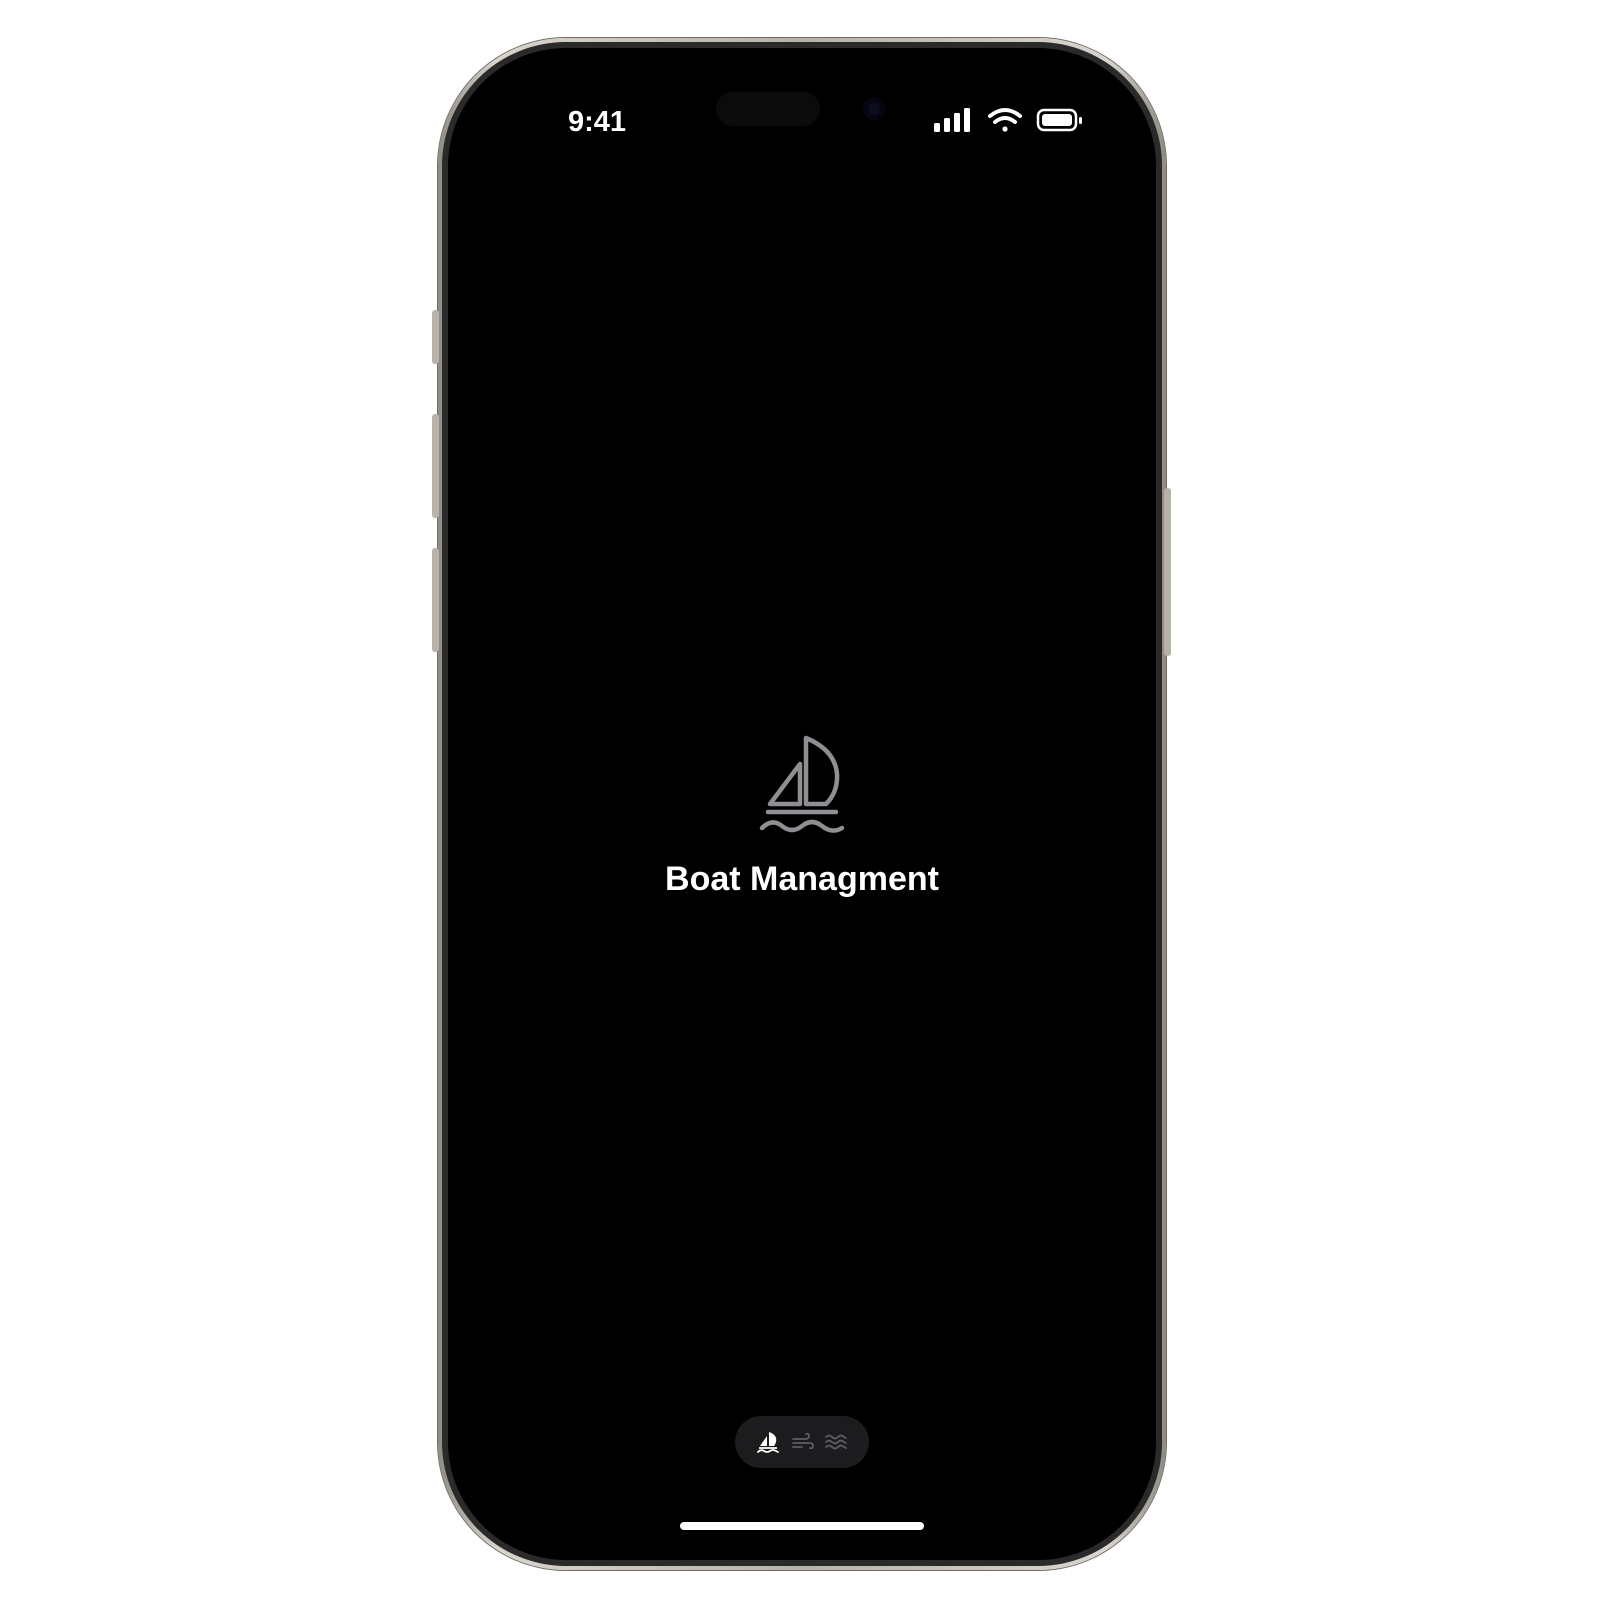  Describe the element at coordinates (836, 1442) in the screenshot. I see `waves-icon` at that location.